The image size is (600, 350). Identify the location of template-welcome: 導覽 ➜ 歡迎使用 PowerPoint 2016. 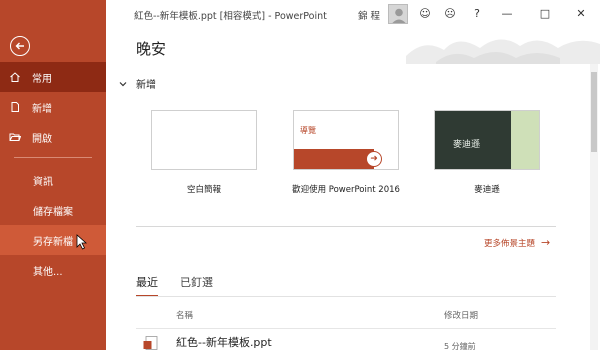
(346, 152).